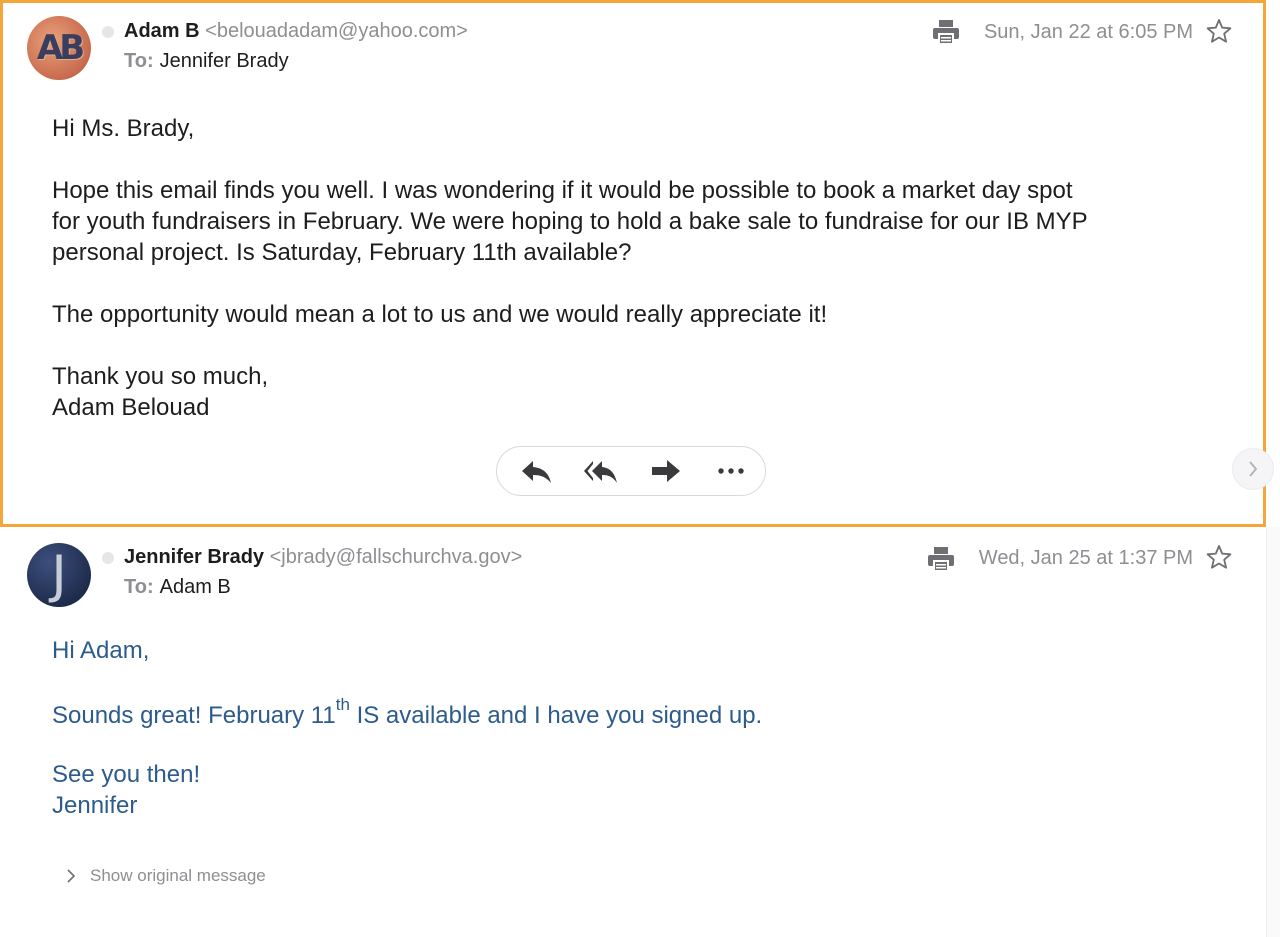  What do you see at coordinates (537, 471) in the screenshot?
I see `reply-icon` at bounding box center [537, 471].